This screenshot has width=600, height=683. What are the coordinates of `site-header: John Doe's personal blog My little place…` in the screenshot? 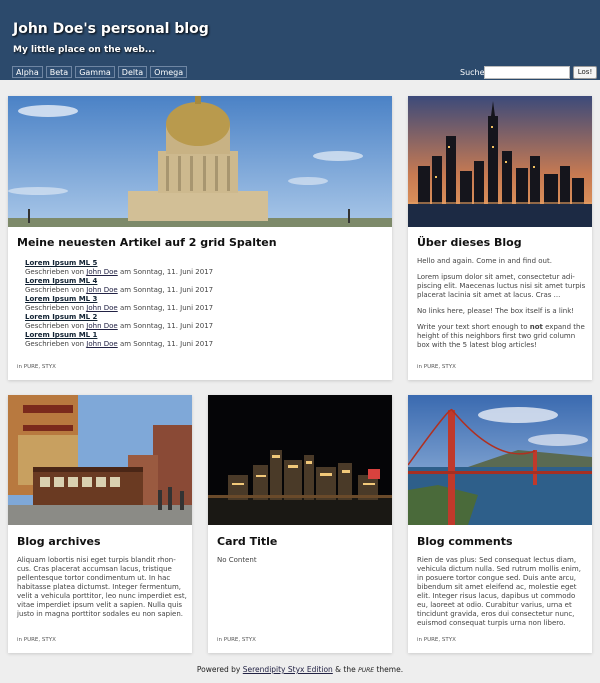 It's located at (300, 40).